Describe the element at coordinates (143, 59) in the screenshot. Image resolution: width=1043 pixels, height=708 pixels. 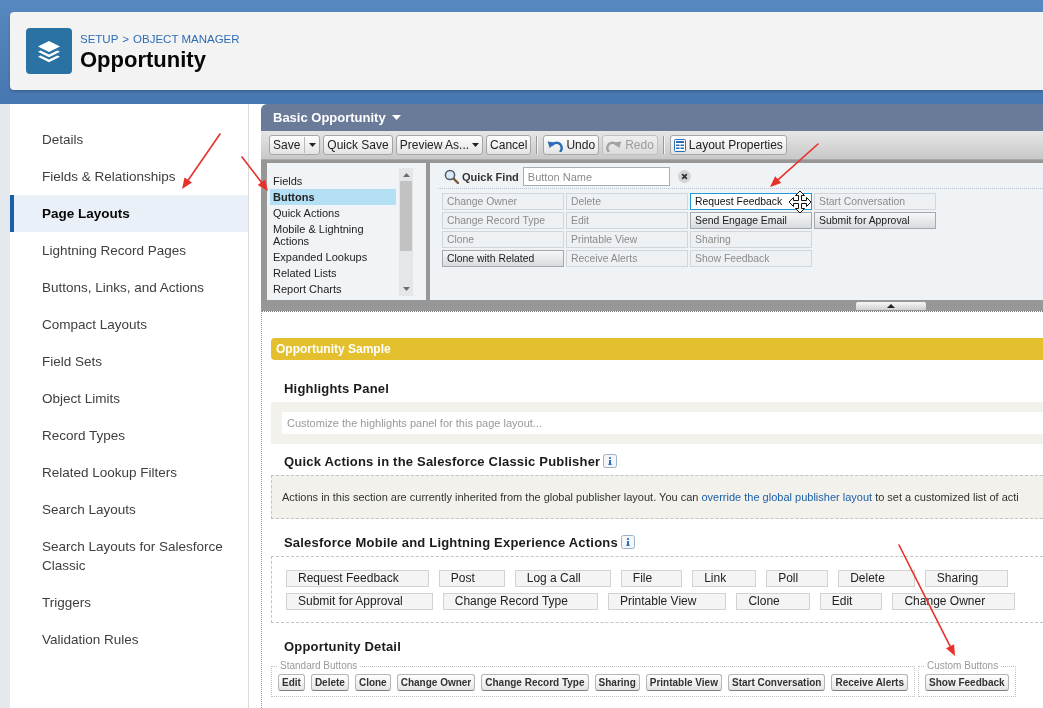
I see `page-title: Opportunity` at that location.